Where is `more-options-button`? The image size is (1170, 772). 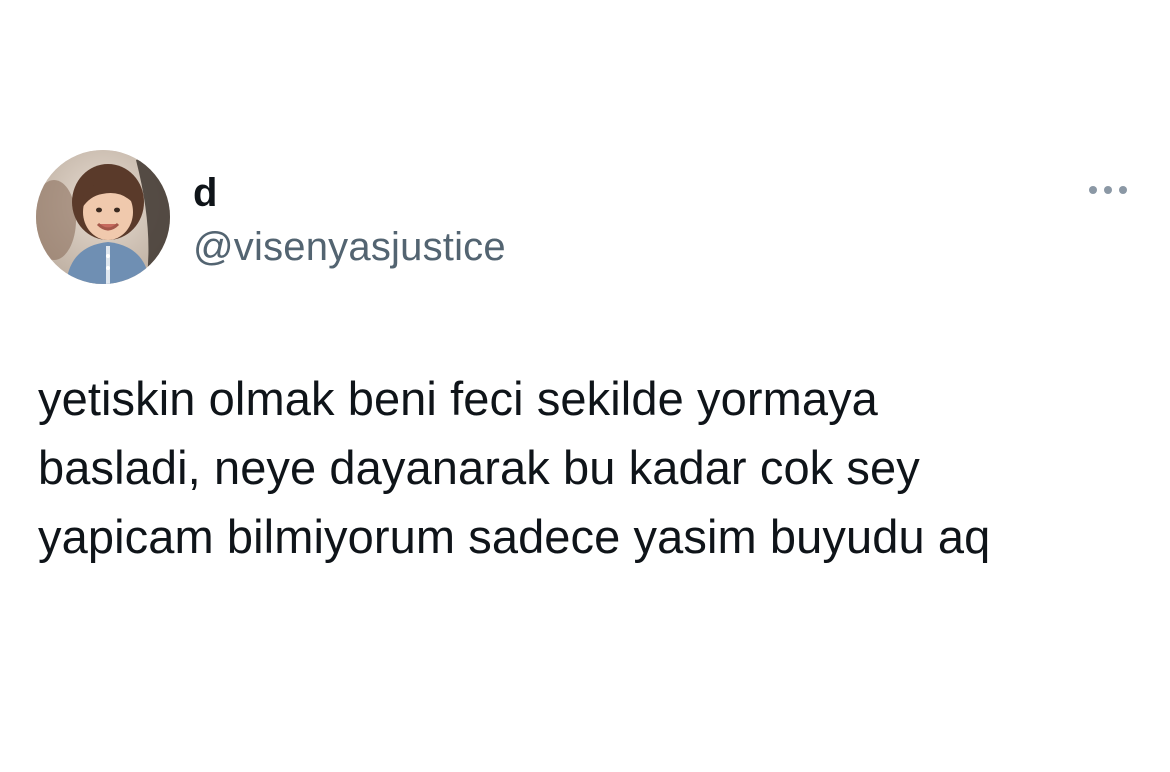 more-options-button is located at coordinates (1108, 190).